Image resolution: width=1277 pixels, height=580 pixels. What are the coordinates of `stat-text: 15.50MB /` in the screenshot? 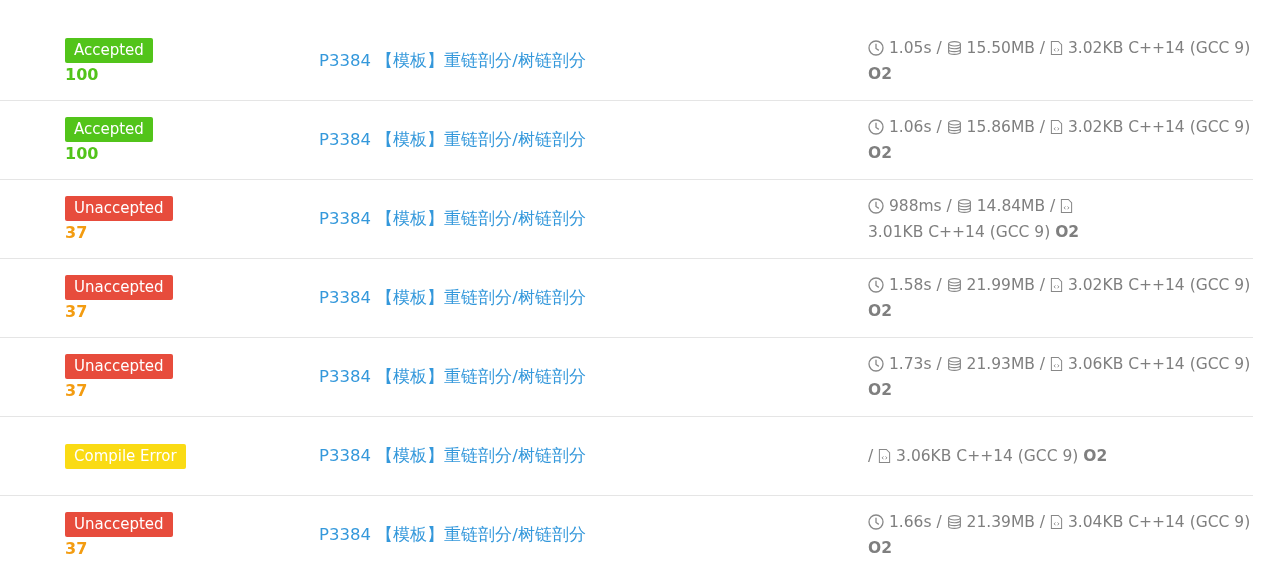 It's located at (1006, 48).